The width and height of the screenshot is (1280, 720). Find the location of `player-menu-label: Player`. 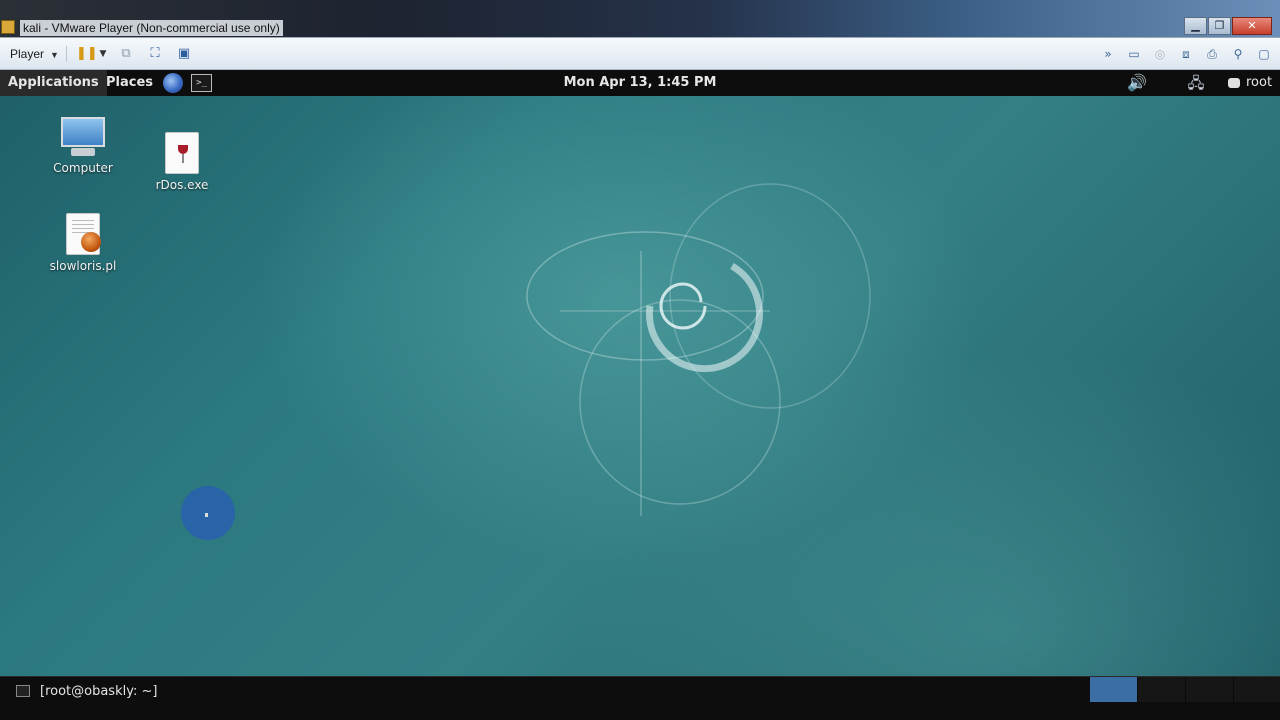

player-menu-label: Player is located at coordinates (27, 54).